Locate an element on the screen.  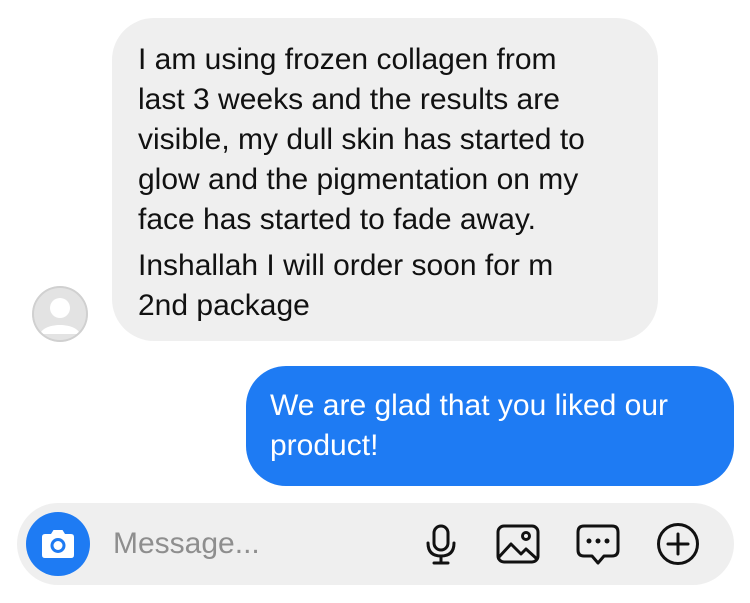
message-line: face has started to fade away. is located at coordinates (337, 219).